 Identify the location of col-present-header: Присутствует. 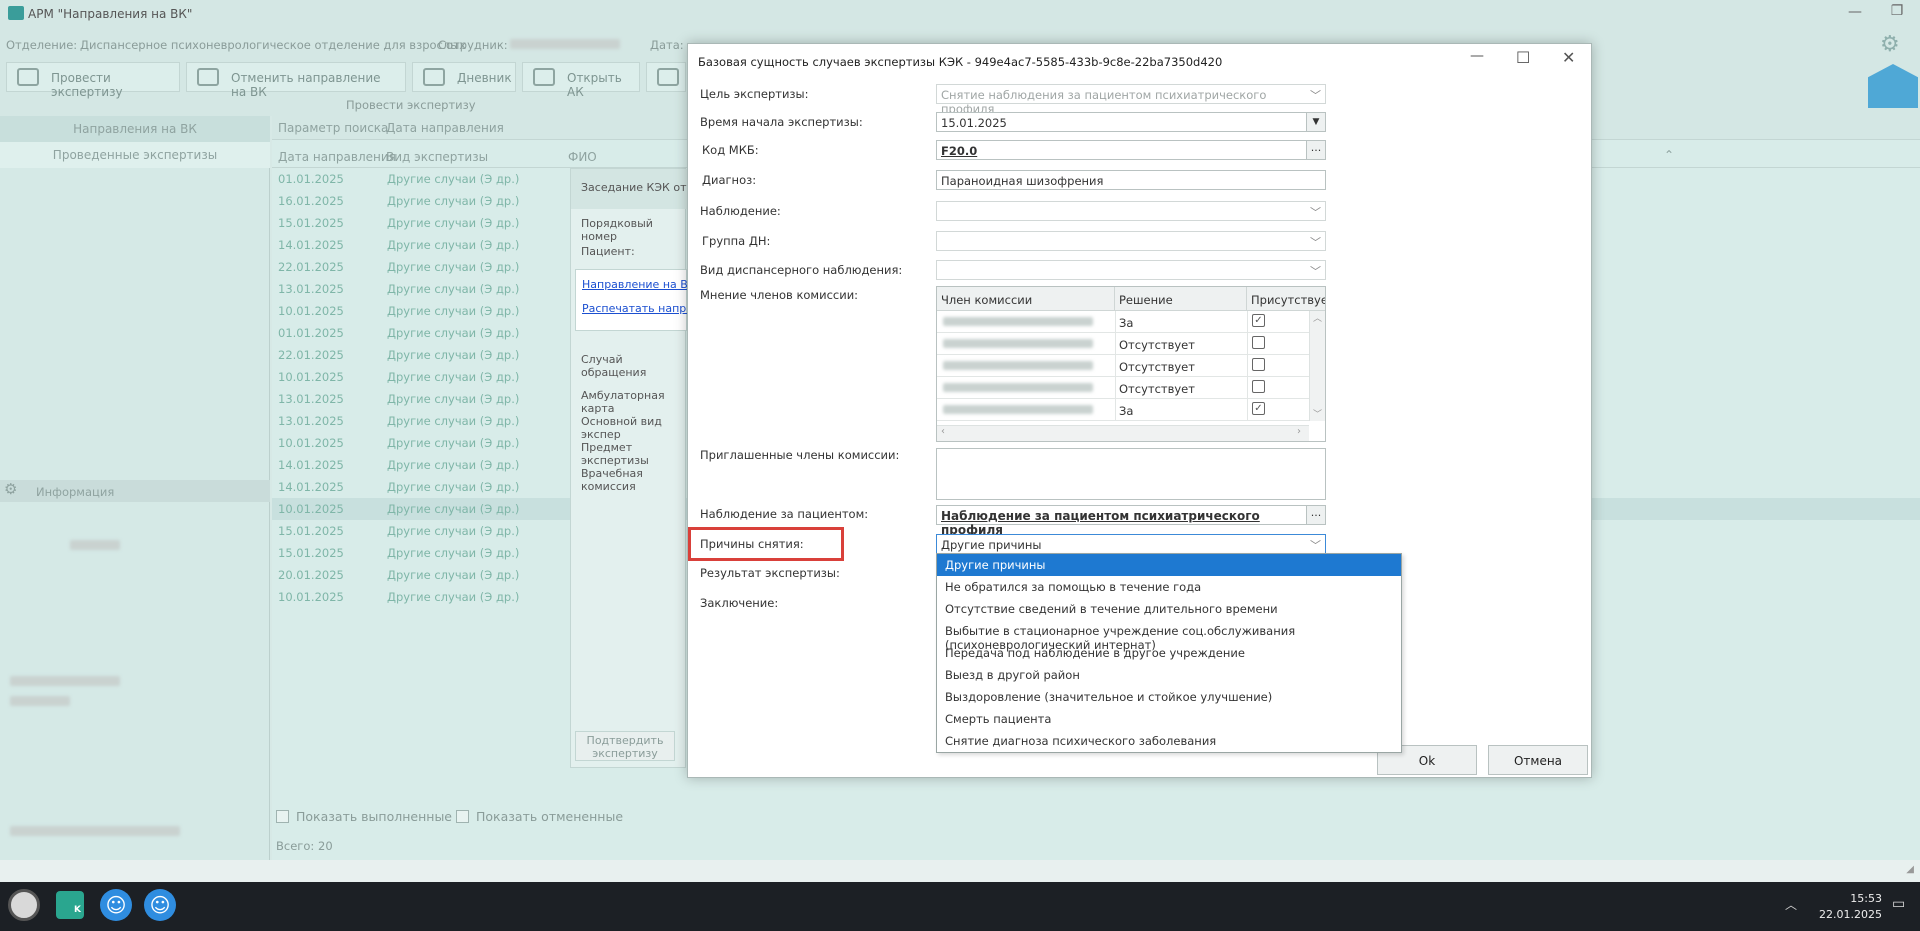
(1286, 299).